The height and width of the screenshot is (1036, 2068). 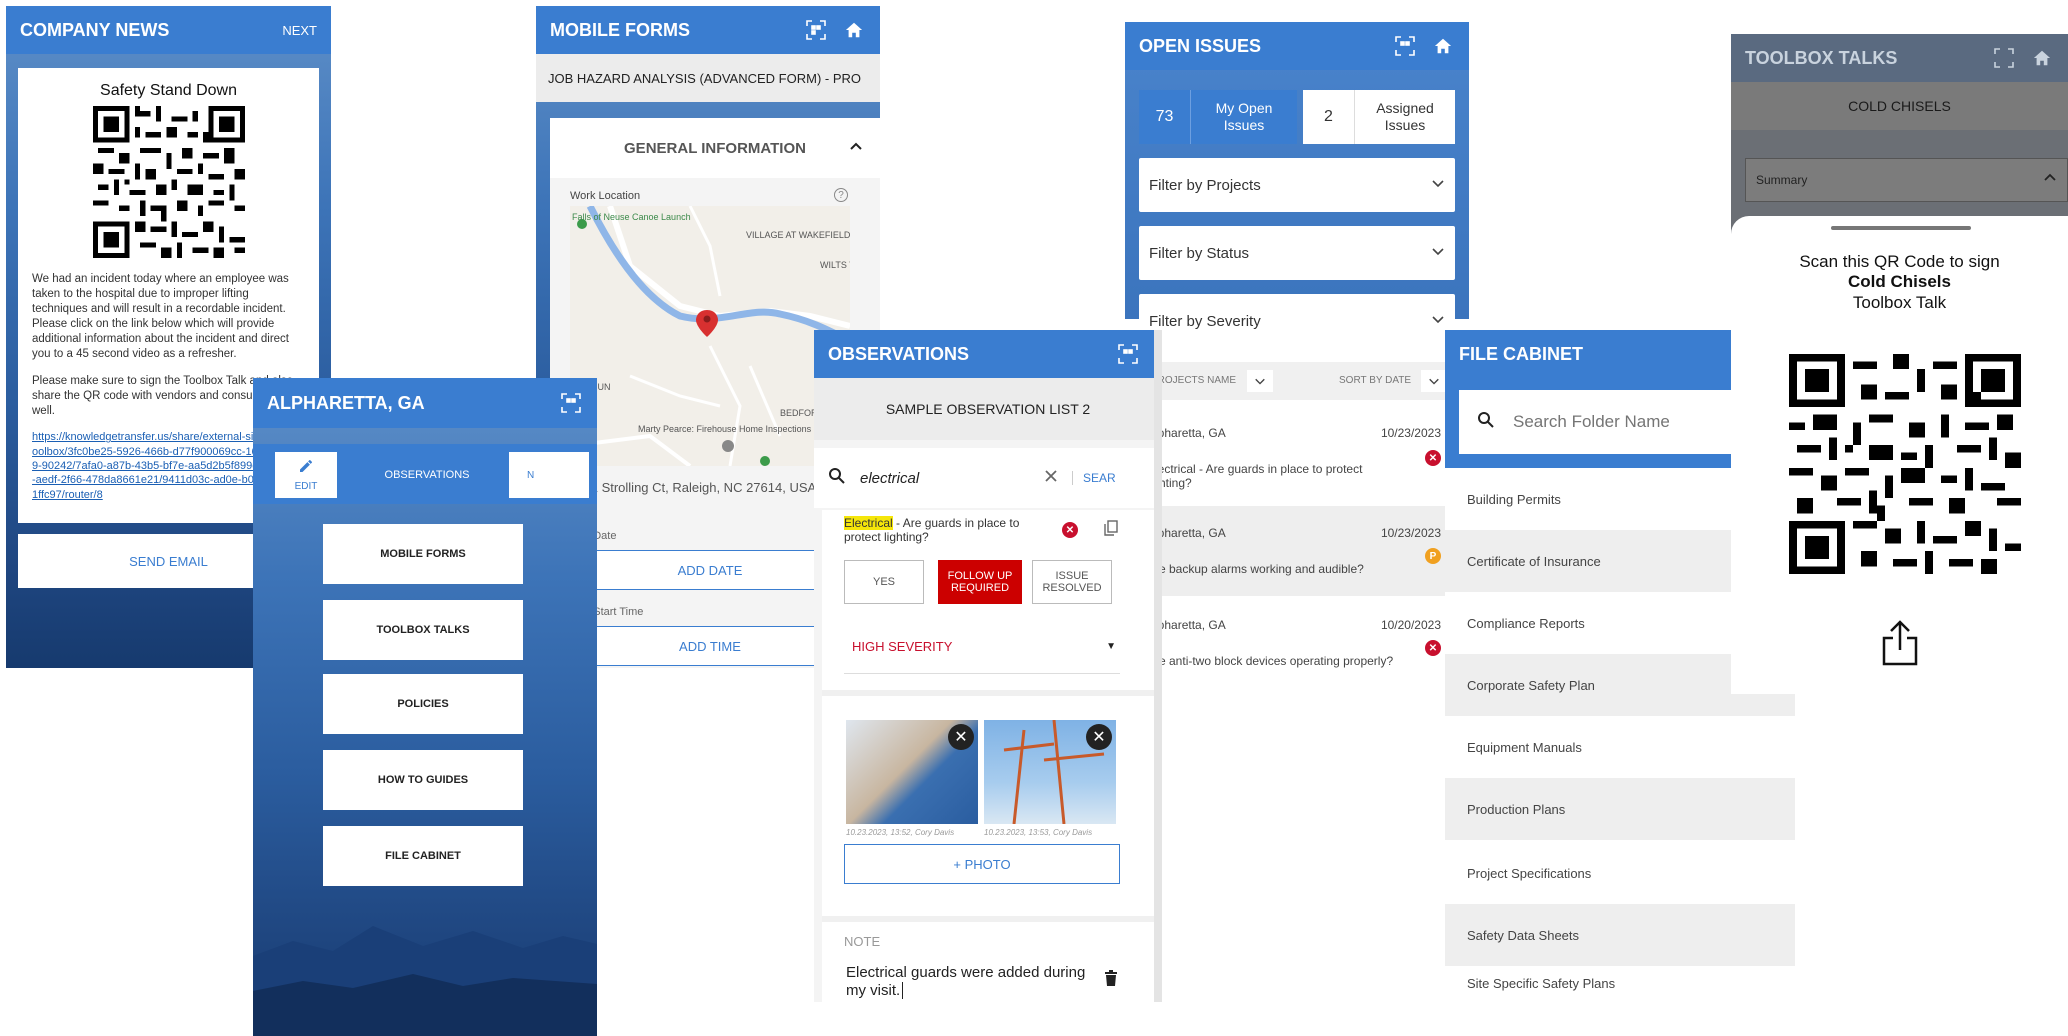 What do you see at coordinates (423, 554) in the screenshot?
I see `menu-mobile-forms: MOBILE FORMS` at bounding box center [423, 554].